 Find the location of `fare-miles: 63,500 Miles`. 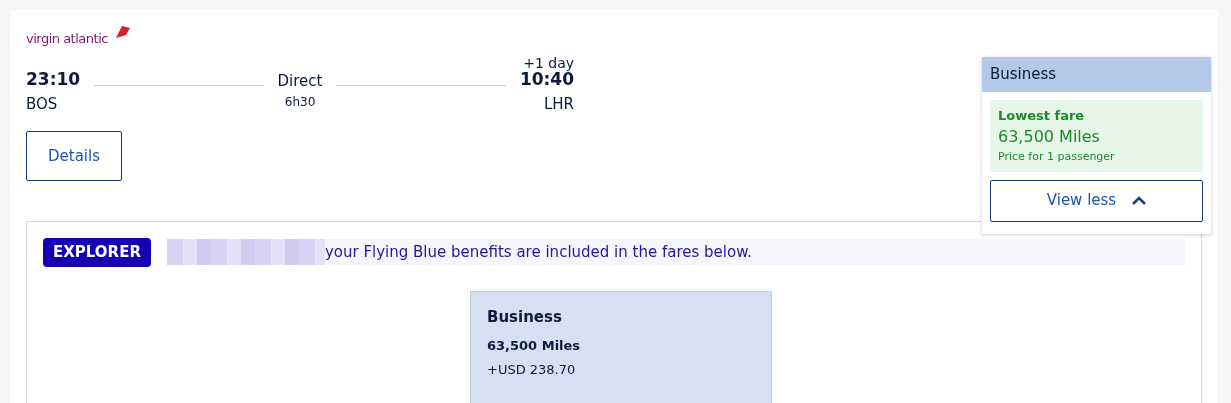

fare-miles: 63,500 Miles is located at coordinates (534, 346).